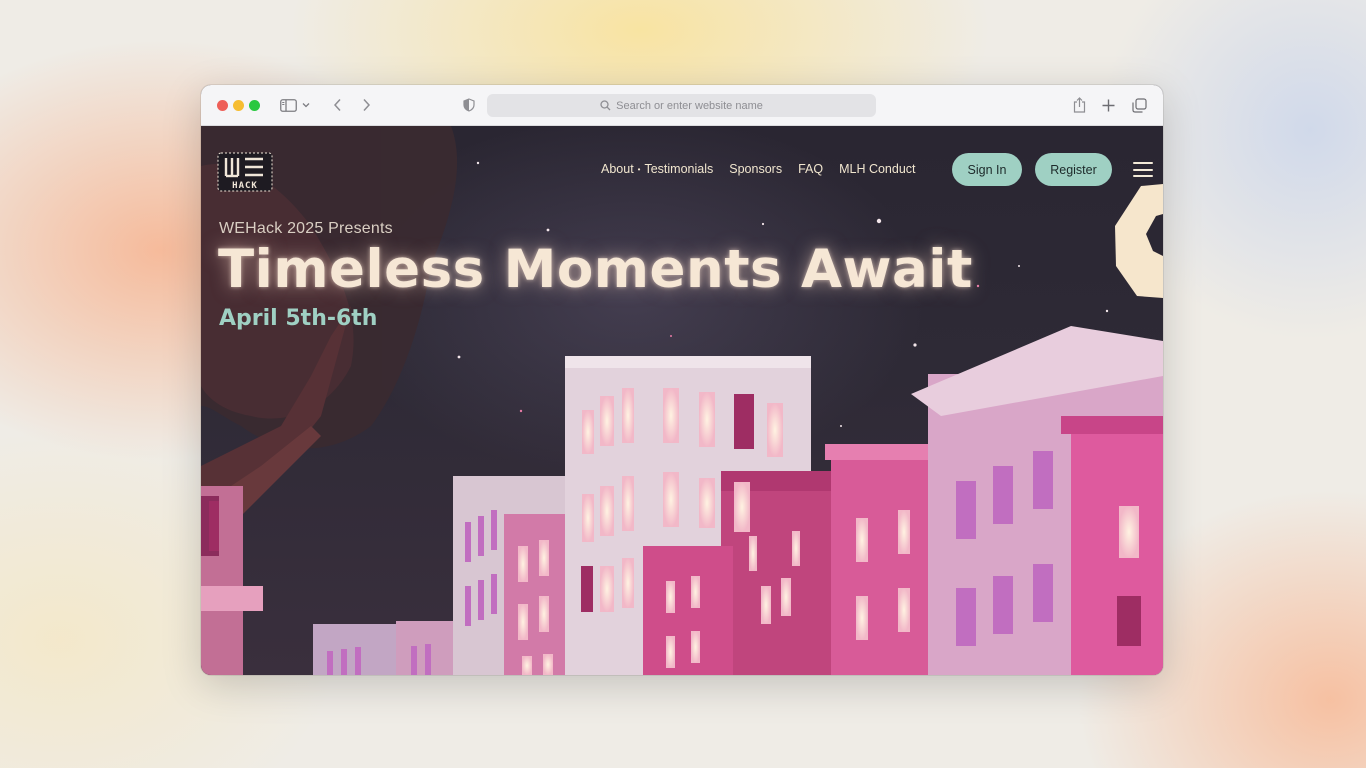 The width and height of the screenshot is (1366, 768). Describe the element at coordinates (1143, 170) in the screenshot. I see `hamburger-menu-icon` at that location.